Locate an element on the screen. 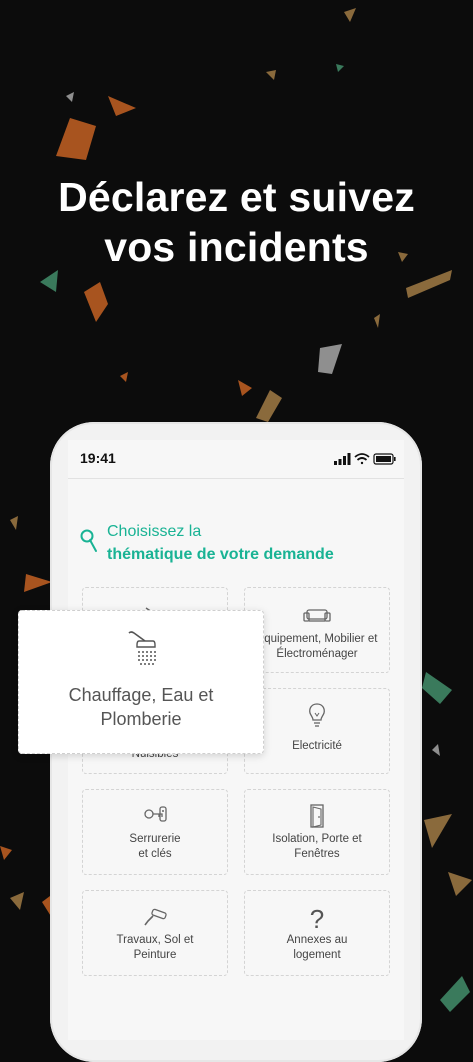 The width and height of the screenshot is (473, 1062). status-time: 19:41 is located at coordinates (98, 458).